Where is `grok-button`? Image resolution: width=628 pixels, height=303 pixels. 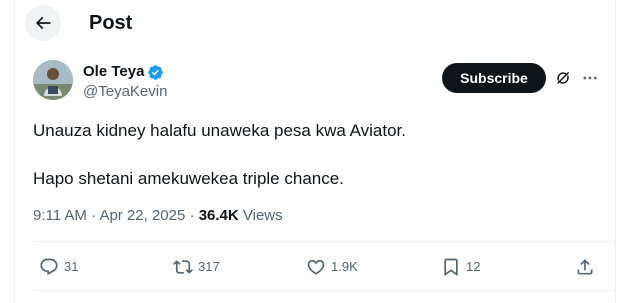
grok-button is located at coordinates (563, 78).